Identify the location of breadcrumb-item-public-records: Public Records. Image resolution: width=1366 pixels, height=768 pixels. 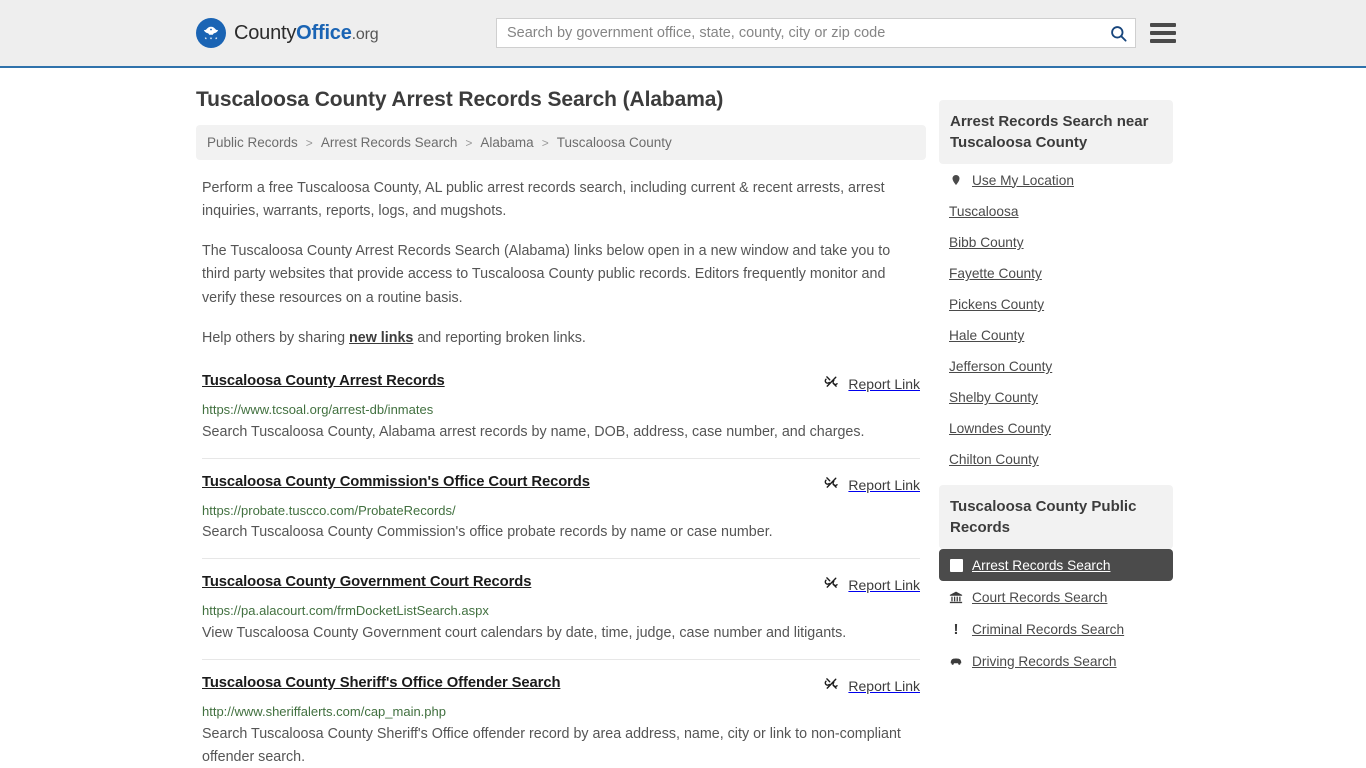
(252, 142).